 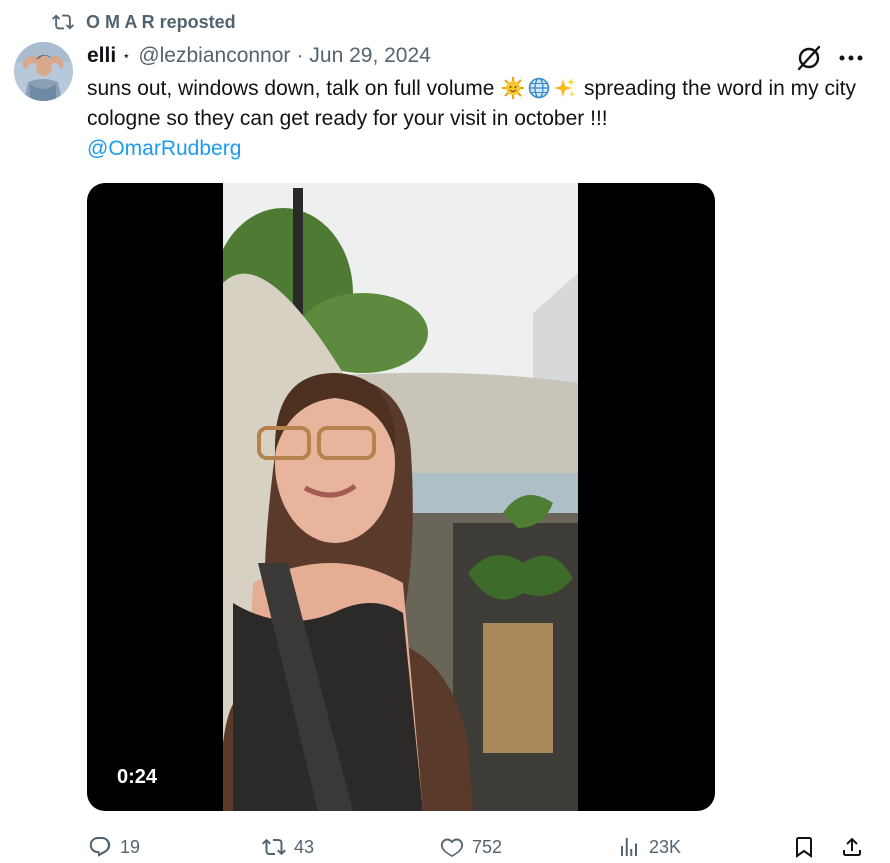 I want to click on share-icon, so click(x=852, y=846).